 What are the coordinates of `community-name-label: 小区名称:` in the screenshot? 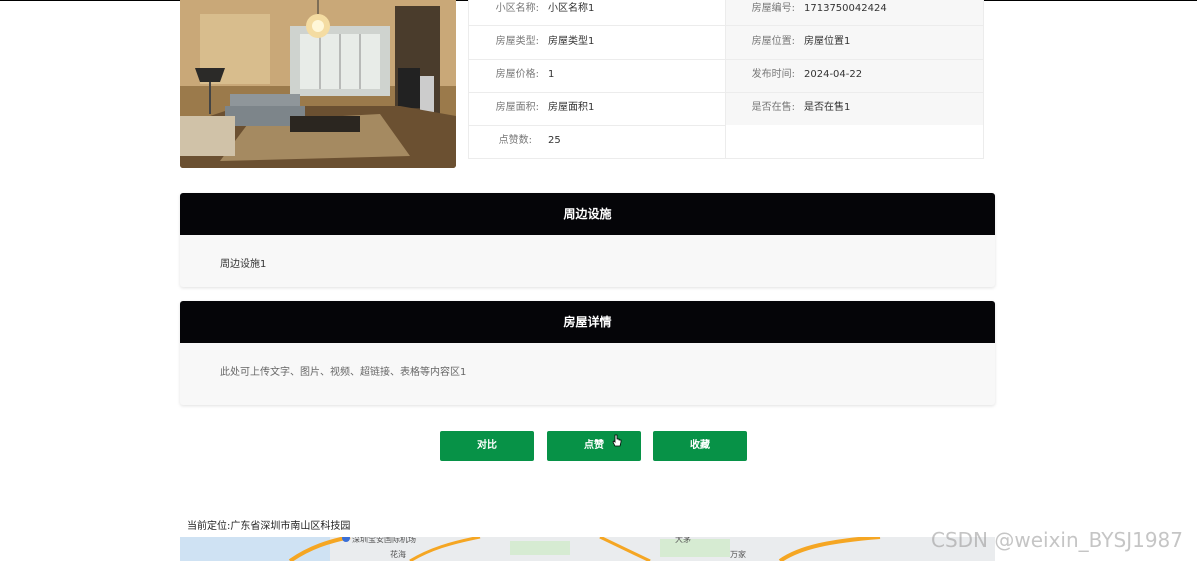 It's located at (517, 8).